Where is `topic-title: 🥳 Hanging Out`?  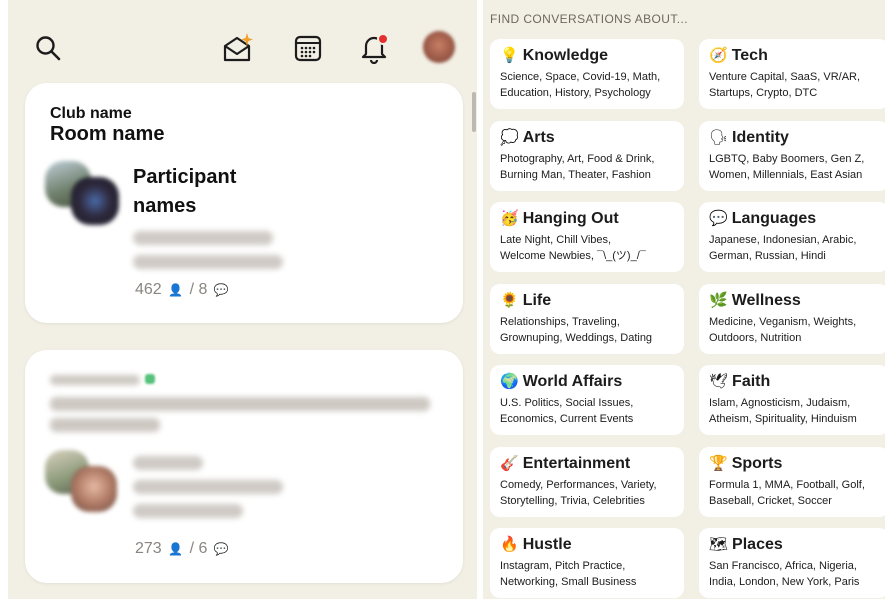 topic-title: 🥳 Hanging Out is located at coordinates (559, 218).